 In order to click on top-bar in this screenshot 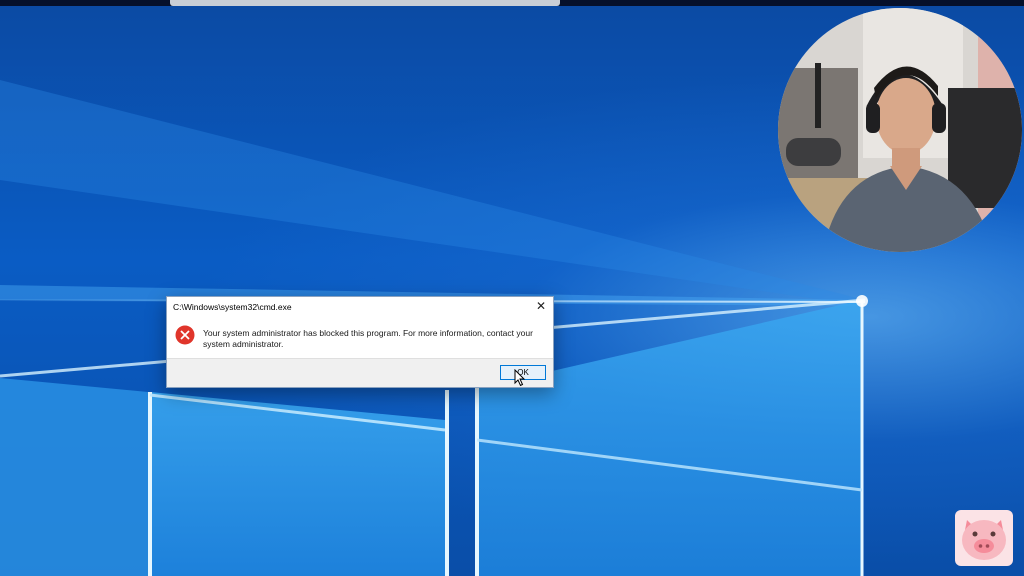, I will do `click(512, 3)`.